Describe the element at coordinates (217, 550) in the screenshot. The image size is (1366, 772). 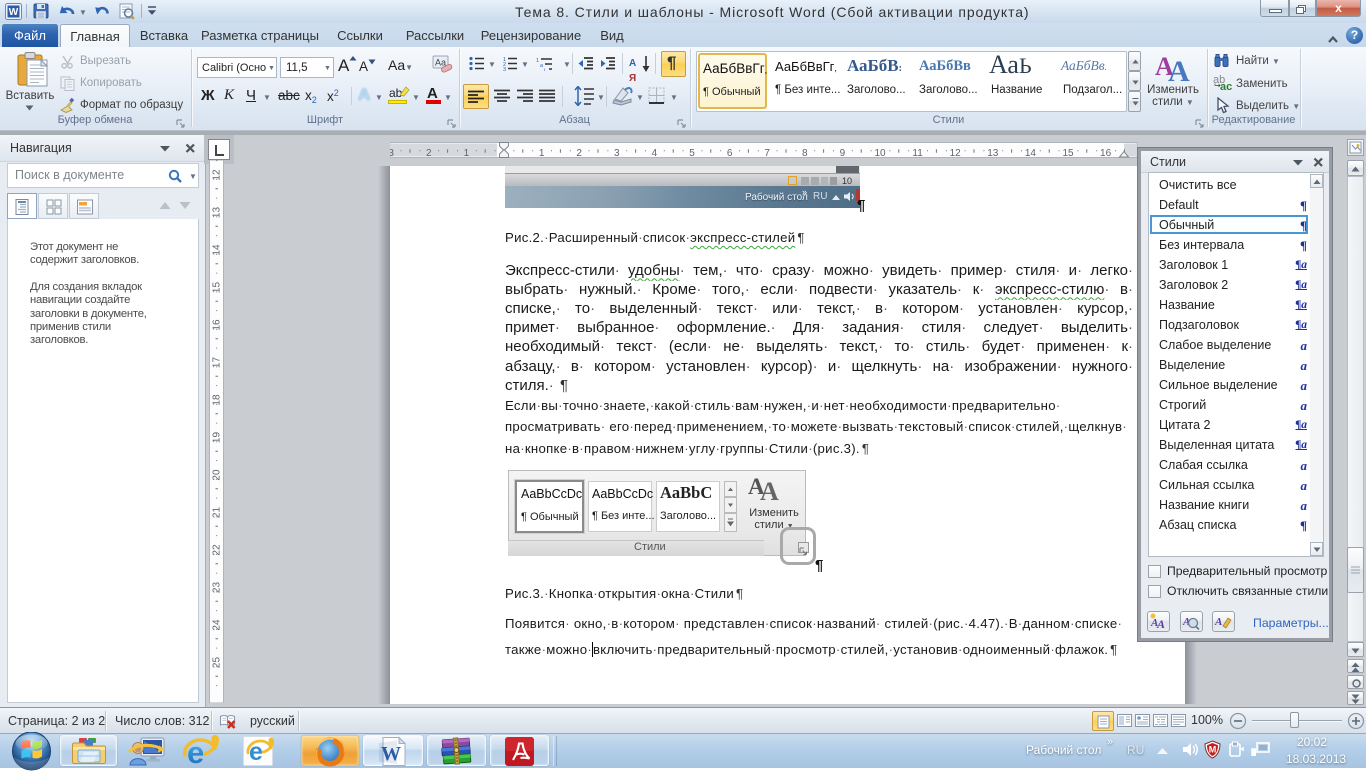
I see `svg-text: 22` at that location.